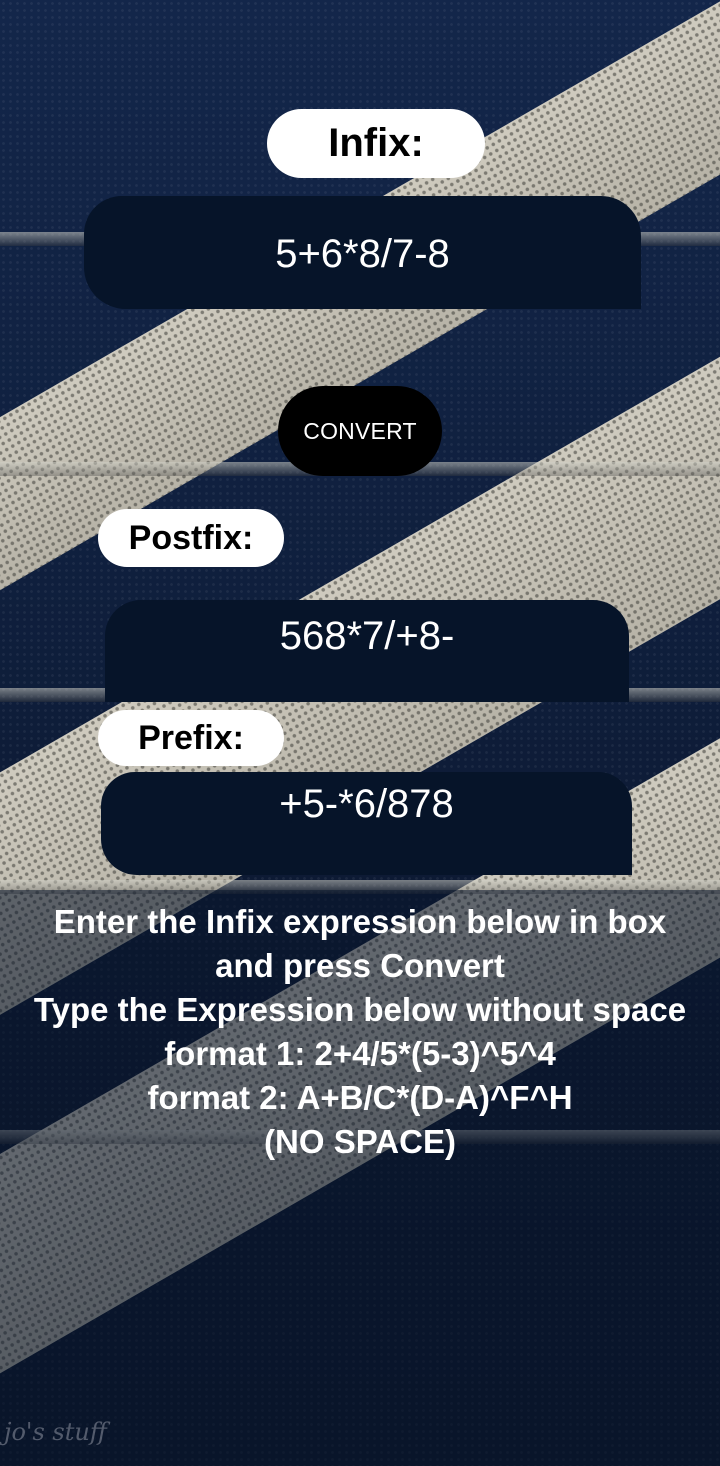 The width and height of the screenshot is (720, 1466). What do you see at coordinates (360, 1053) in the screenshot?
I see `instruction-line: format 1: 2+4/5*(5-3)^5^4` at bounding box center [360, 1053].